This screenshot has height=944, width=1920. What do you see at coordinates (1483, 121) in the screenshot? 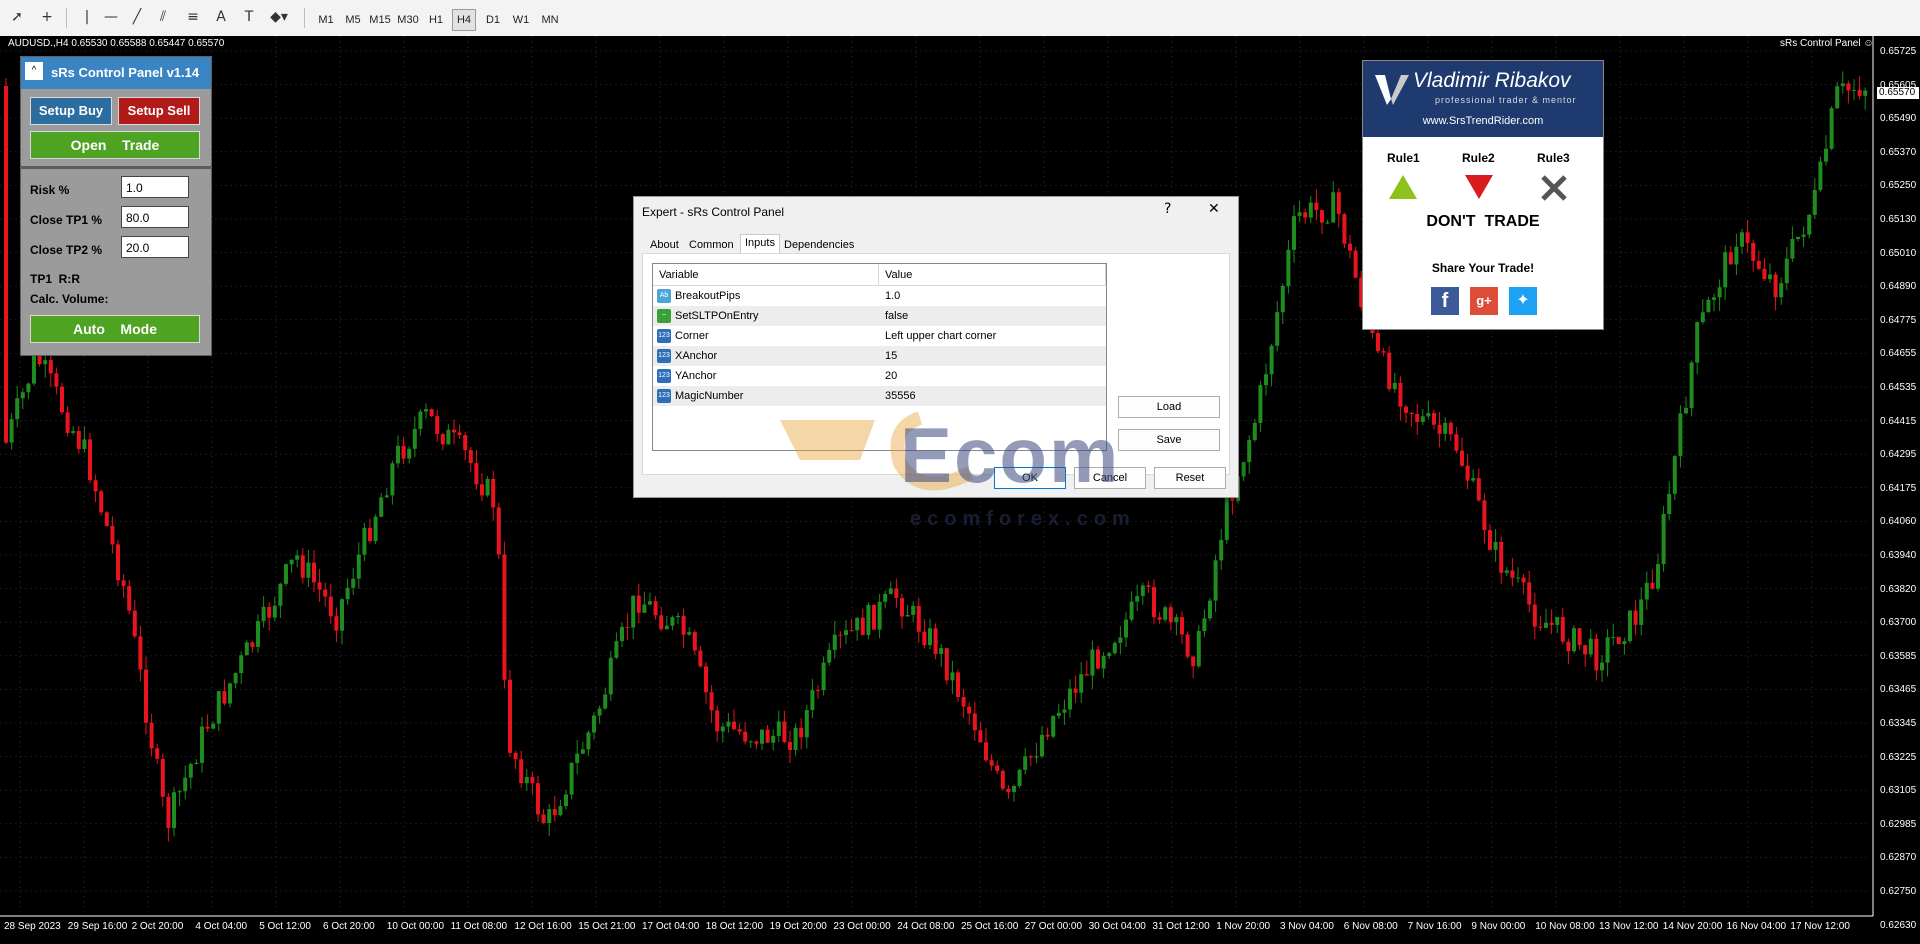
I see `ribakov-url: www.SrsTrendRider.com` at bounding box center [1483, 121].